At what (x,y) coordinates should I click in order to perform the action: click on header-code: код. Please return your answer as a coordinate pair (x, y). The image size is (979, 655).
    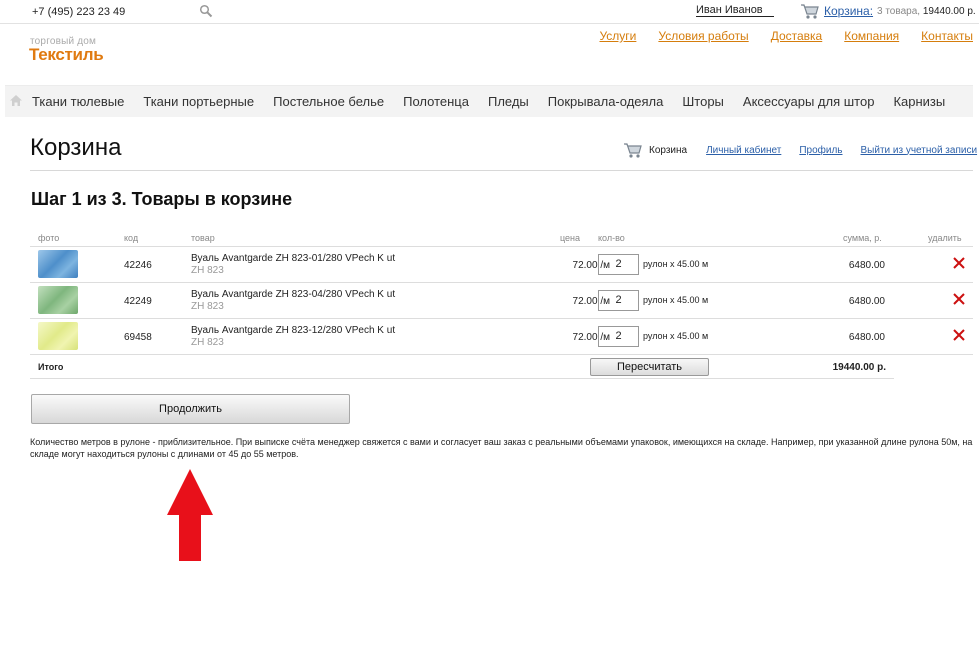
    Looking at the image, I should click on (131, 238).